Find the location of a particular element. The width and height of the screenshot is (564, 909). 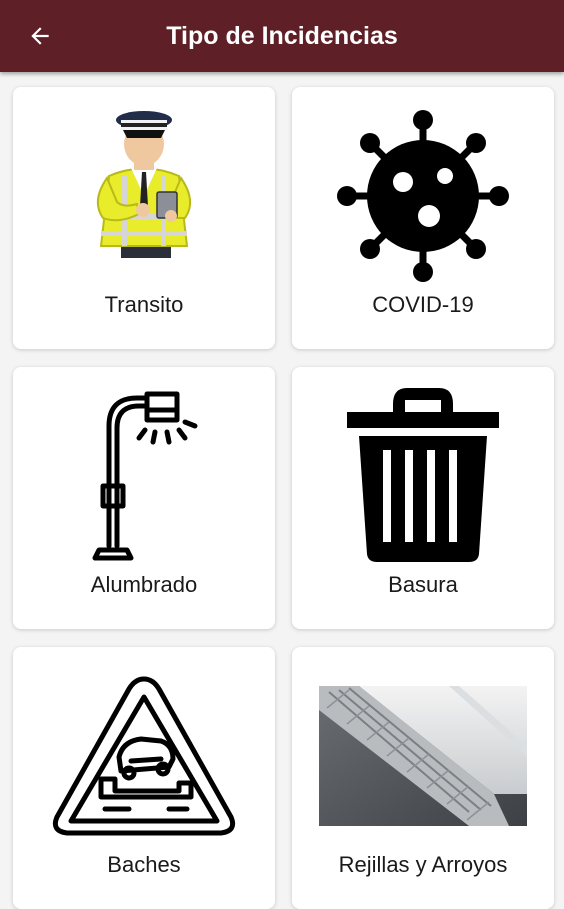

street-lamp-icon is located at coordinates (144, 476).